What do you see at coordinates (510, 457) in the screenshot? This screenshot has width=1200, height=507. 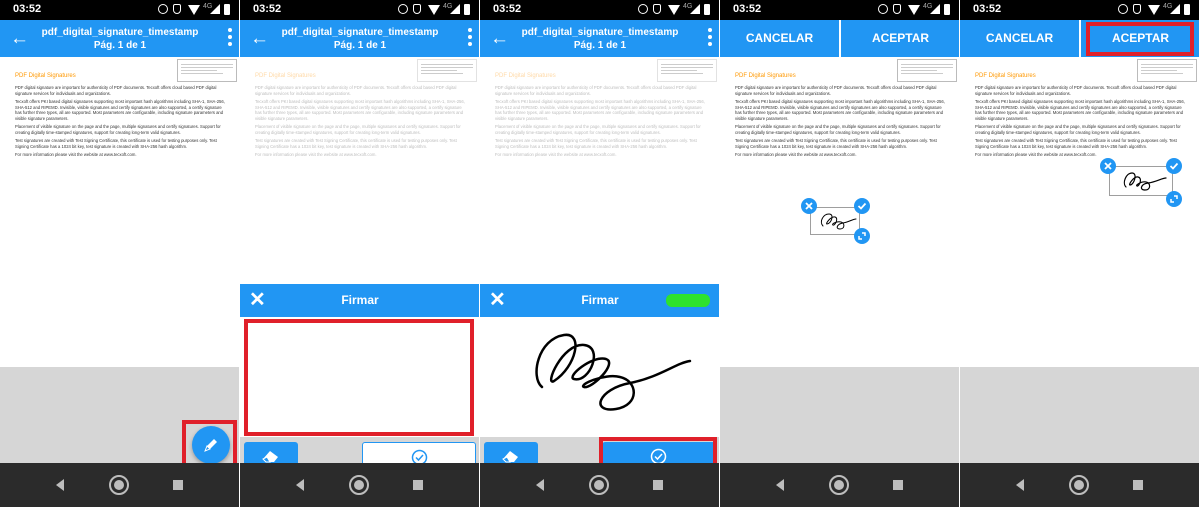 I see `eraser-icon` at bounding box center [510, 457].